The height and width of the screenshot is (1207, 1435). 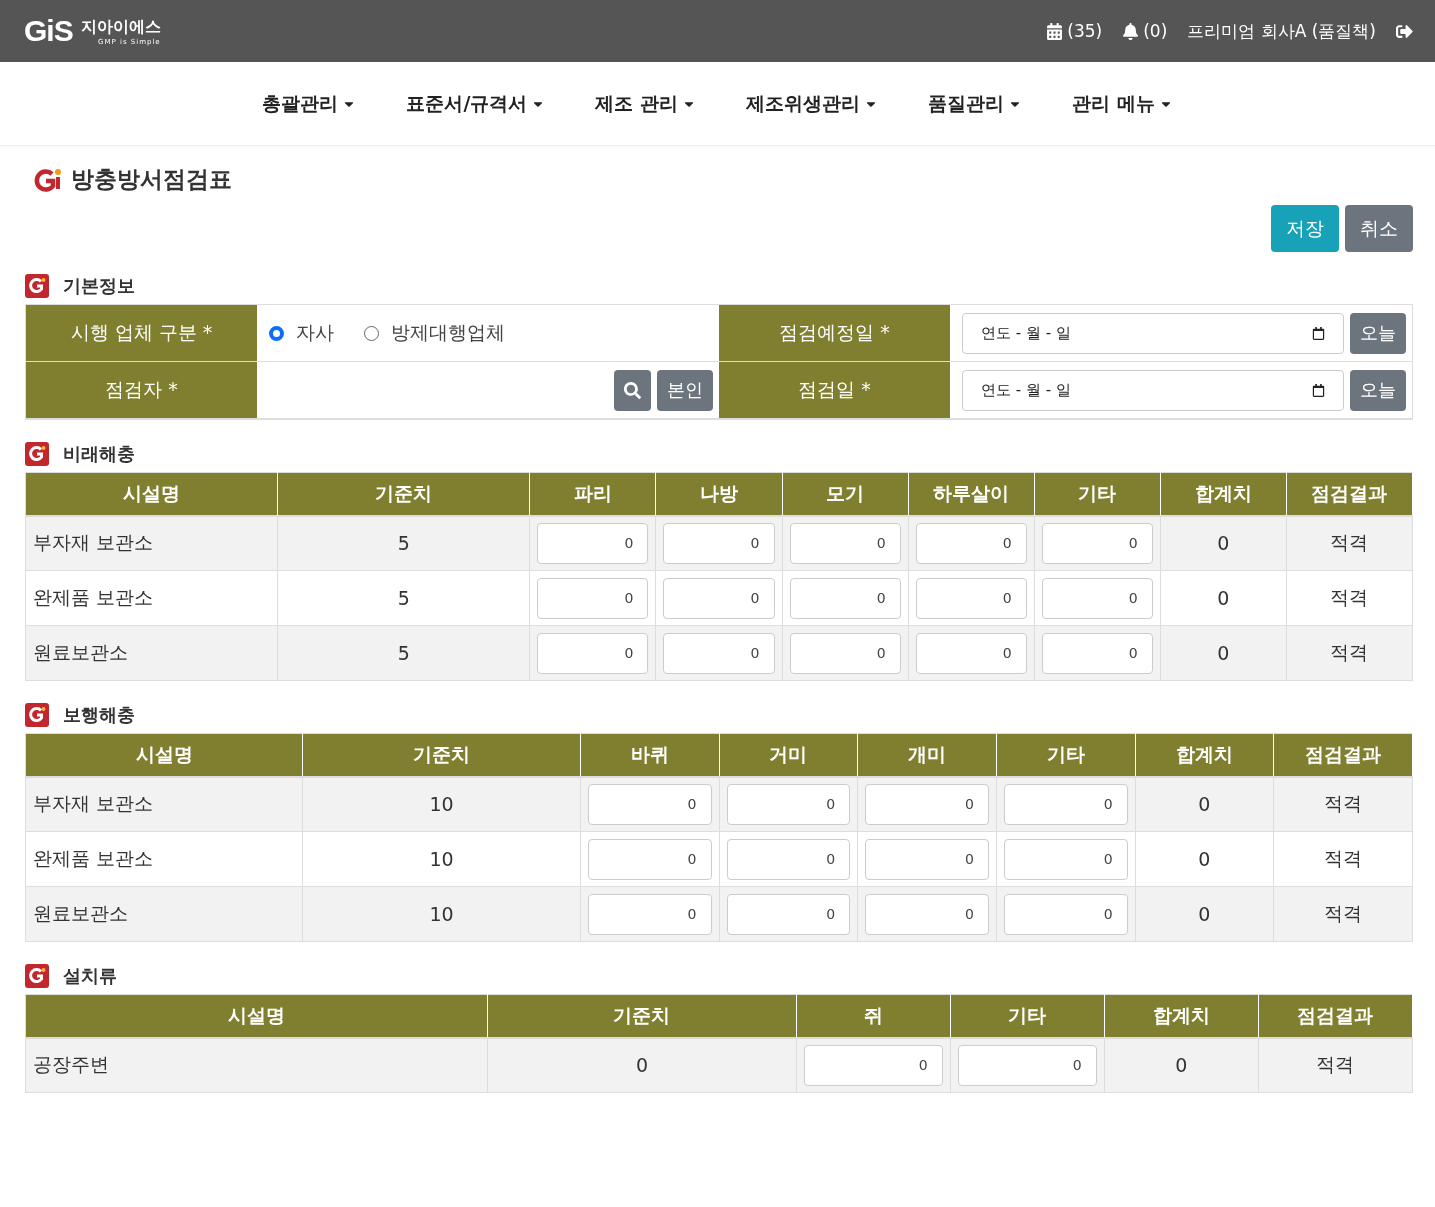 I want to click on search-button, so click(x=632, y=390).